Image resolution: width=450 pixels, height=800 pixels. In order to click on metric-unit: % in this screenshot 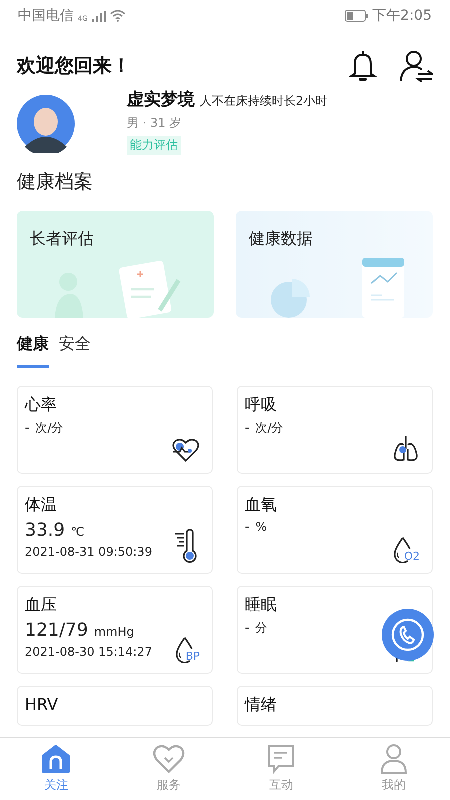, I will do `click(262, 527)`.